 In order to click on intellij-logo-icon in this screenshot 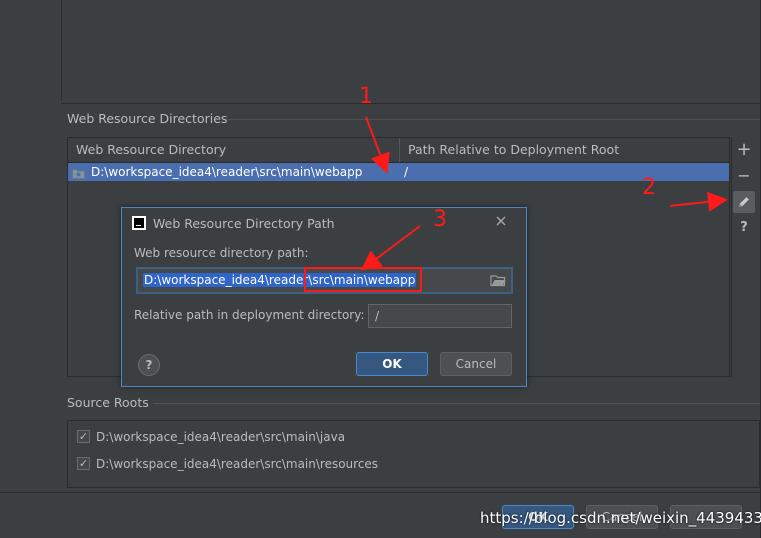, I will do `click(139, 223)`.